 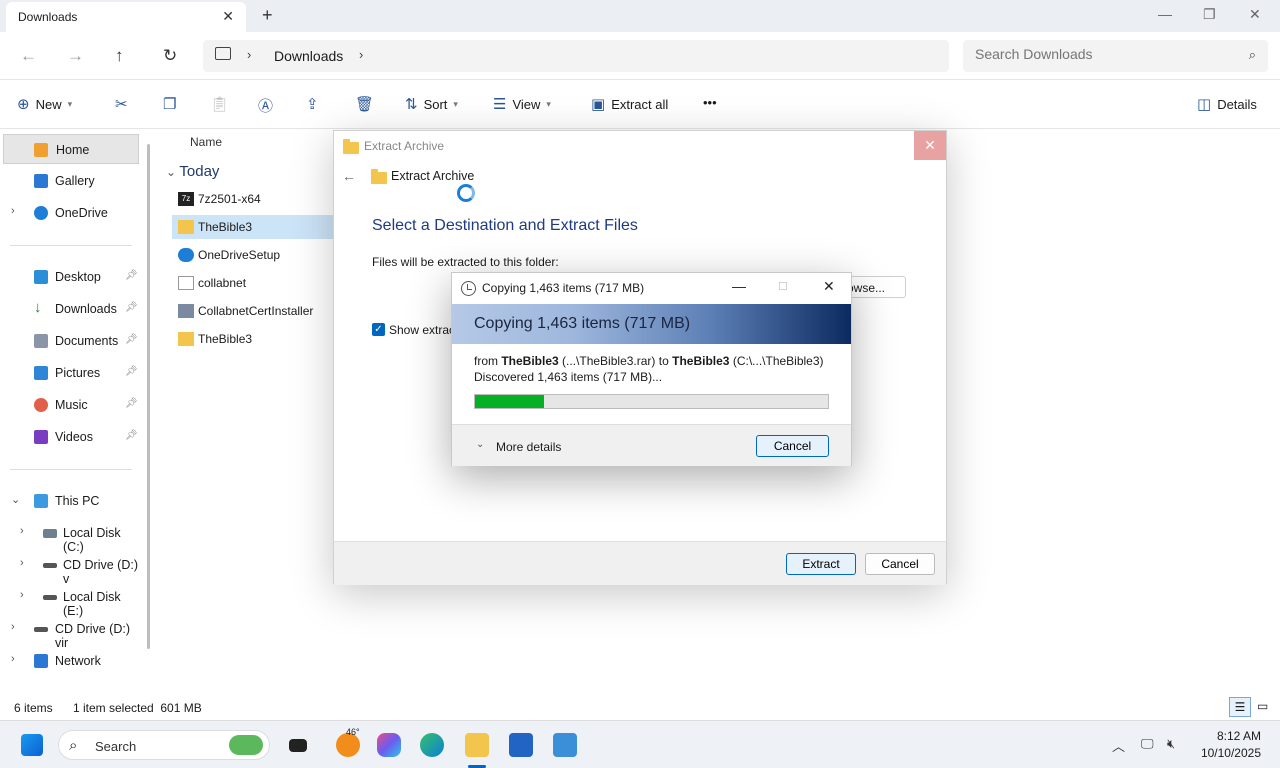 What do you see at coordinates (260, 311) in the screenshot?
I see `list-item: CollabnetCertInstaller` at bounding box center [260, 311].